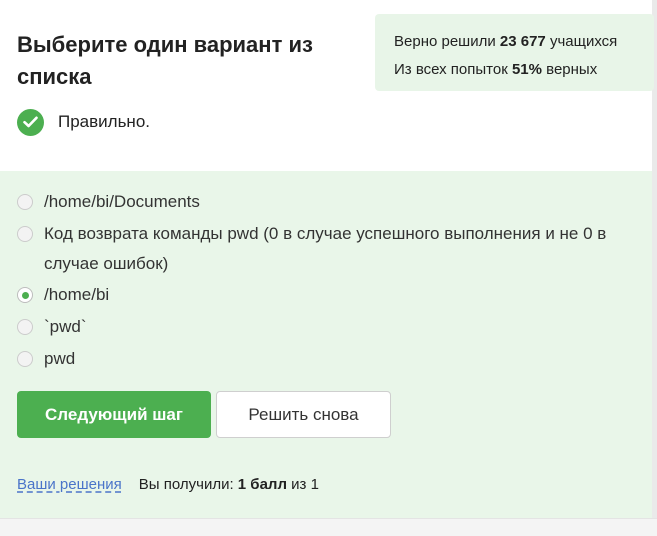 Image resolution: width=657 pixels, height=536 pixels. What do you see at coordinates (30, 122) in the screenshot?
I see `check-circle-icon` at bounding box center [30, 122].